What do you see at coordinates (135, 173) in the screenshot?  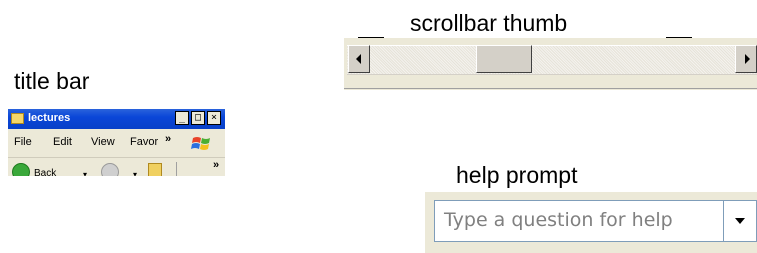 I see `forward-dropdown-icon: ▾` at bounding box center [135, 173].